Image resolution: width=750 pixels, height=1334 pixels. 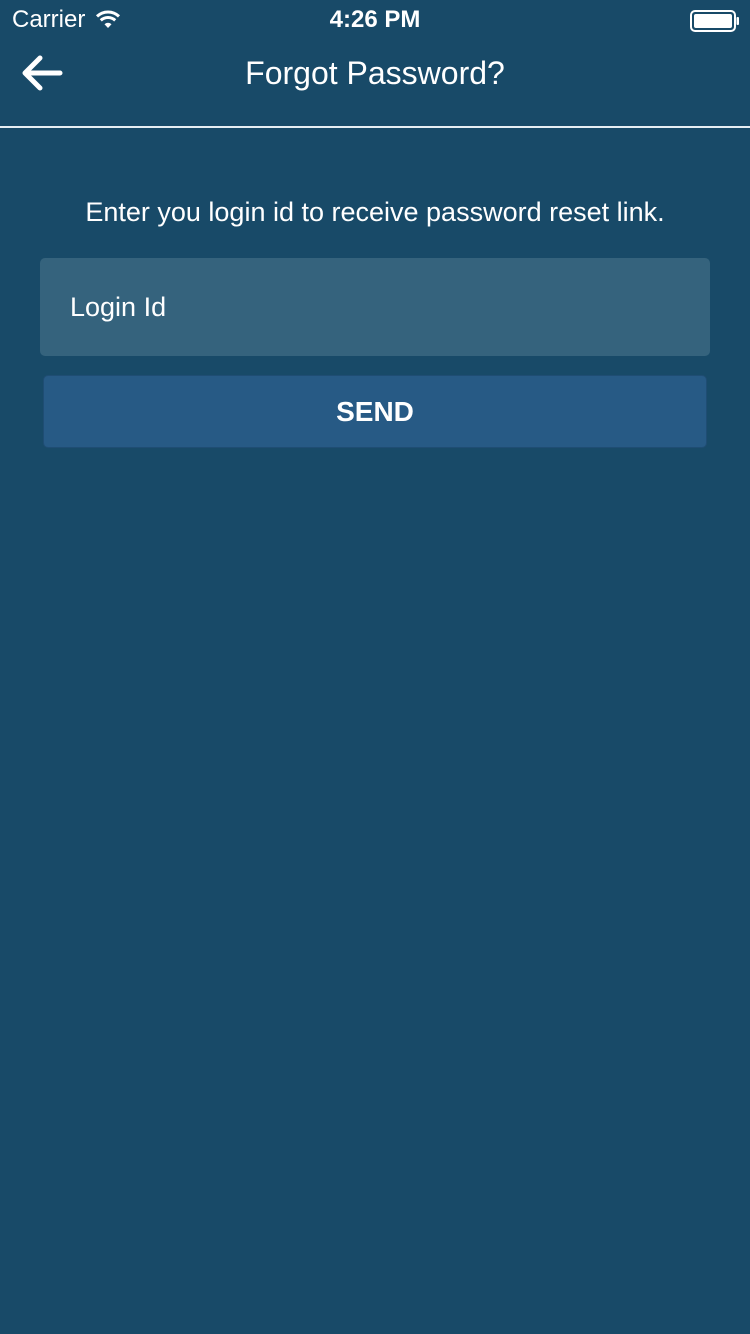 What do you see at coordinates (714, 21) in the screenshot?
I see `battery-icon` at bounding box center [714, 21].